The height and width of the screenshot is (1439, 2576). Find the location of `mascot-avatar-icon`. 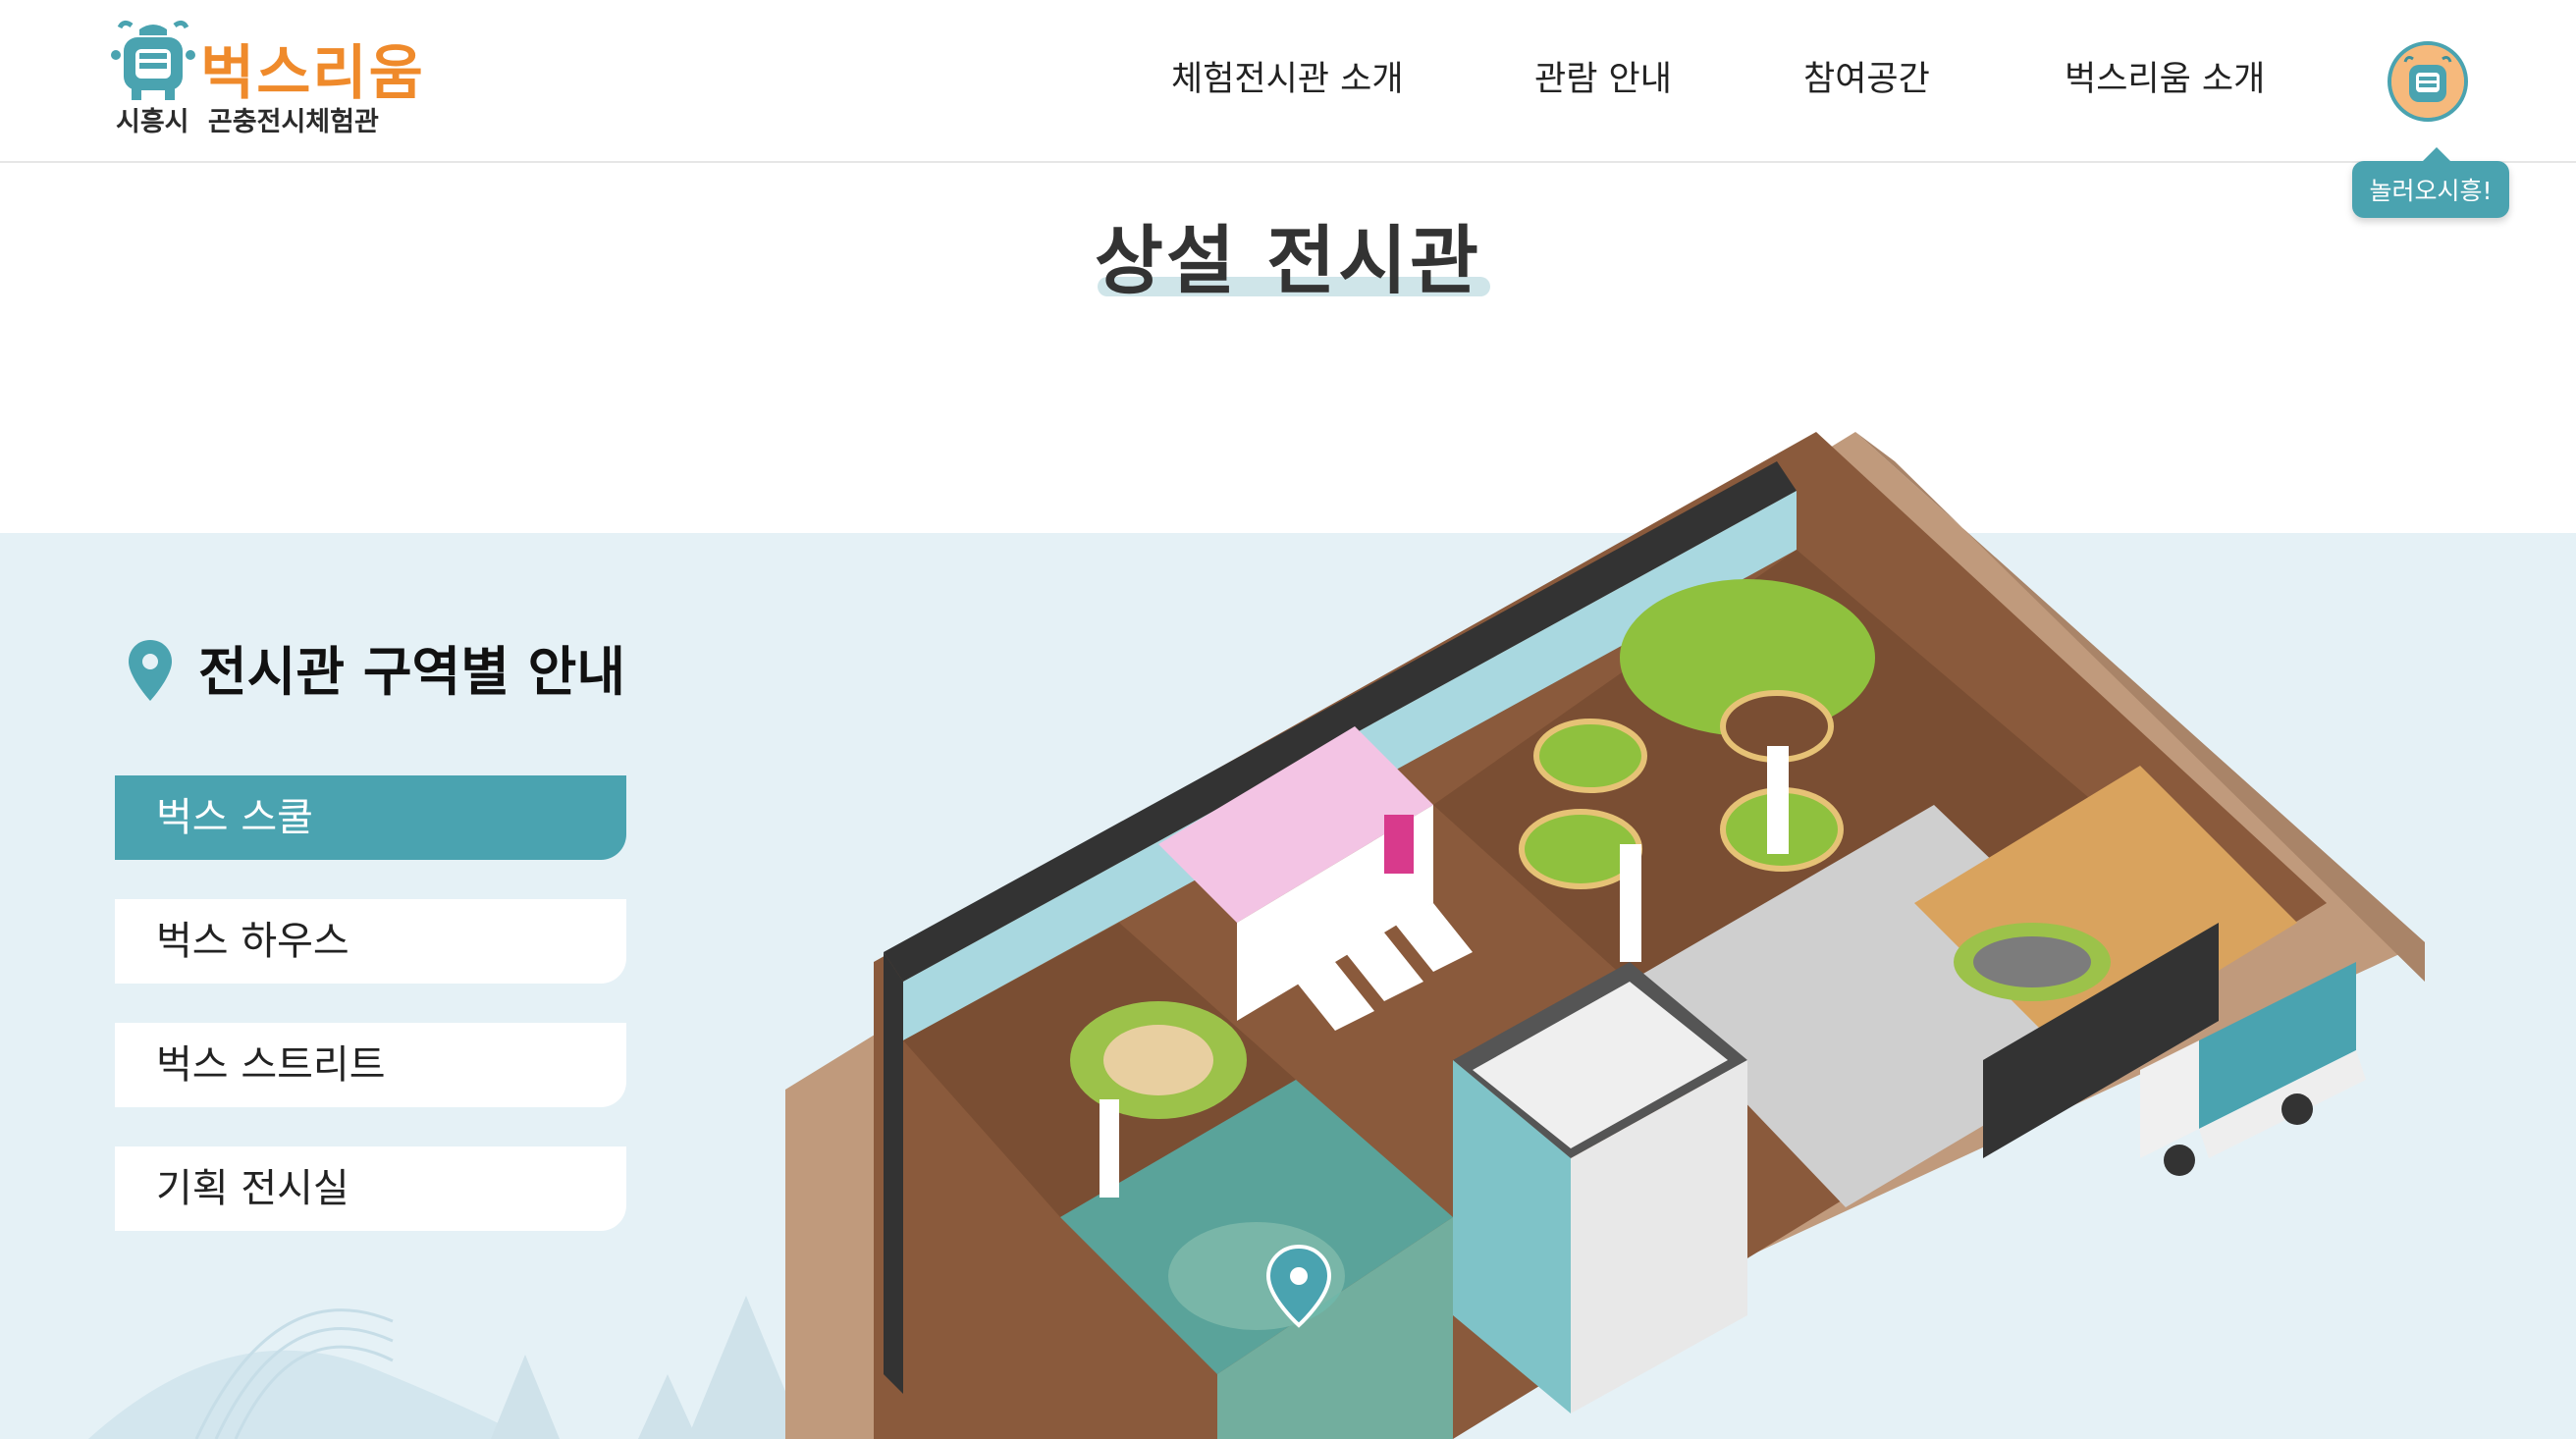

mascot-avatar-icon is located at coordinates (2427, 81).